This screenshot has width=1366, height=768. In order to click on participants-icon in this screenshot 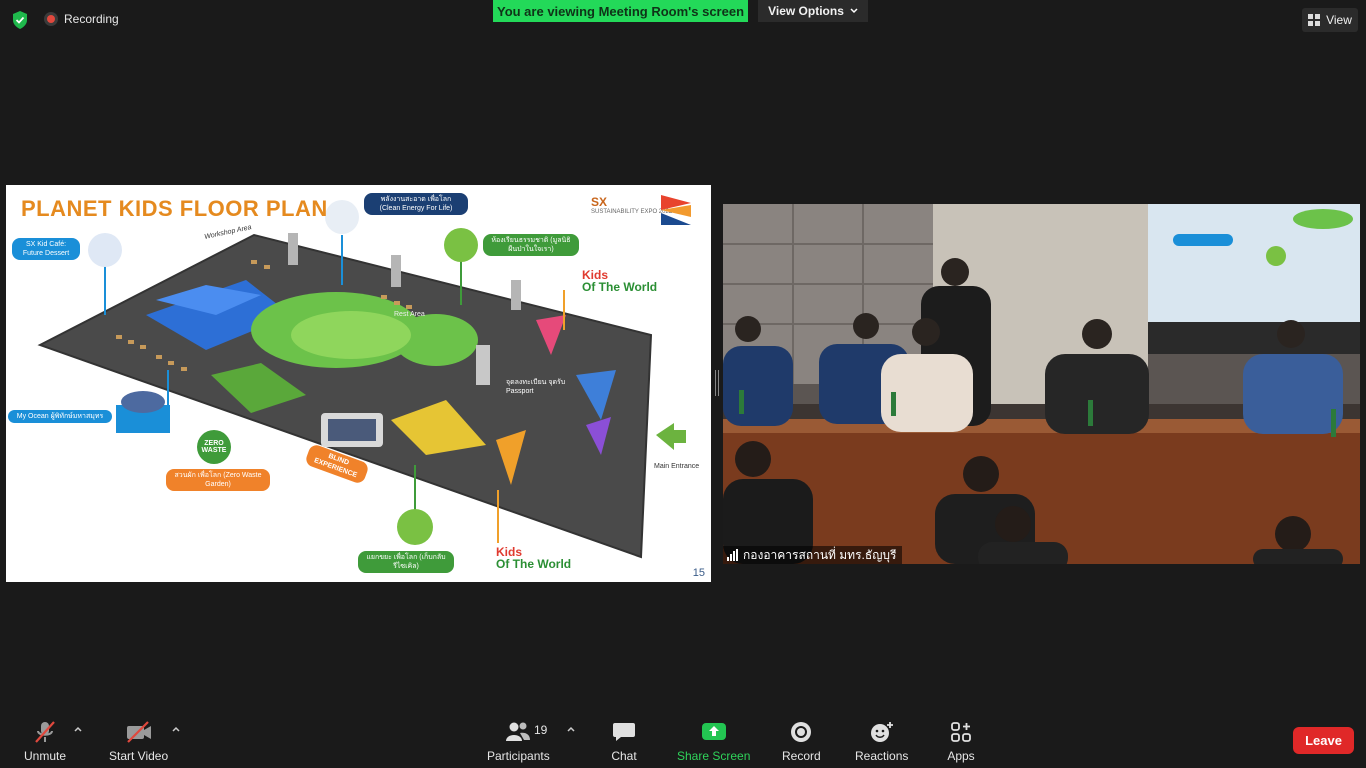, I will do `click(518, 732)`.